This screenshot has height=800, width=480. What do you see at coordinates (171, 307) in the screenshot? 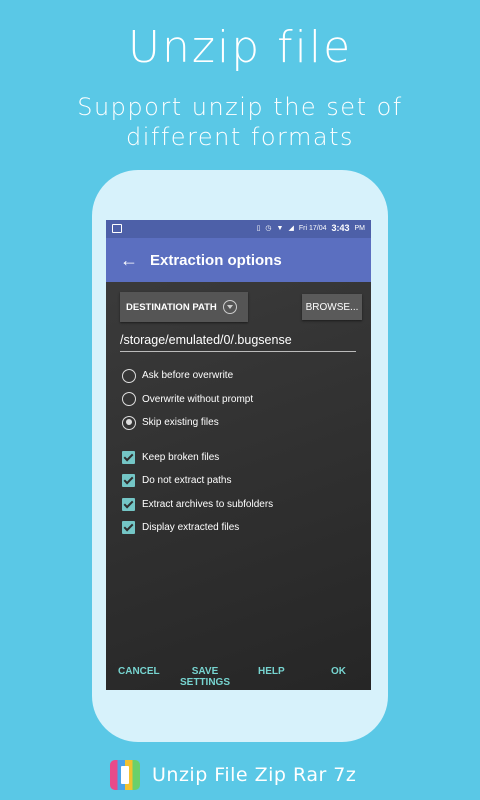
I see `destination-path-label: DESTINATION PATH` at bounding box center [171, 307].